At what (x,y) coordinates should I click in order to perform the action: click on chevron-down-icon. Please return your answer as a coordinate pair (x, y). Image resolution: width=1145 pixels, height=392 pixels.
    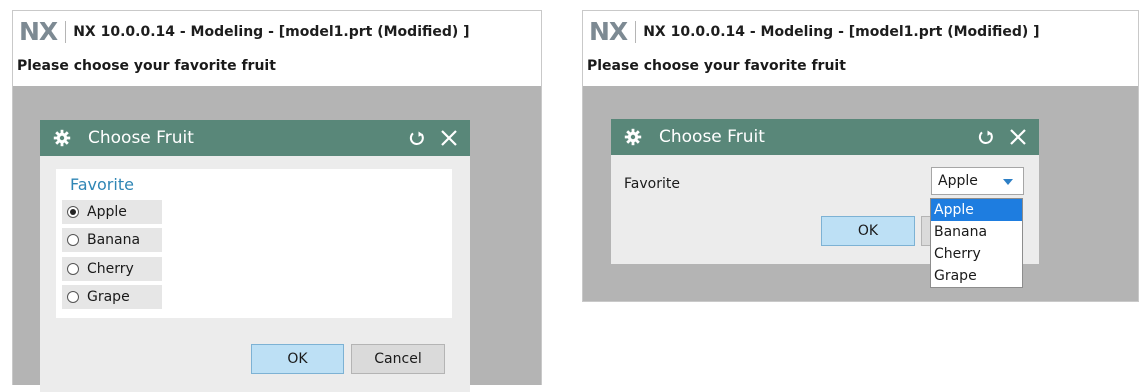
    Looking at the image, I should click on (1008, 182).